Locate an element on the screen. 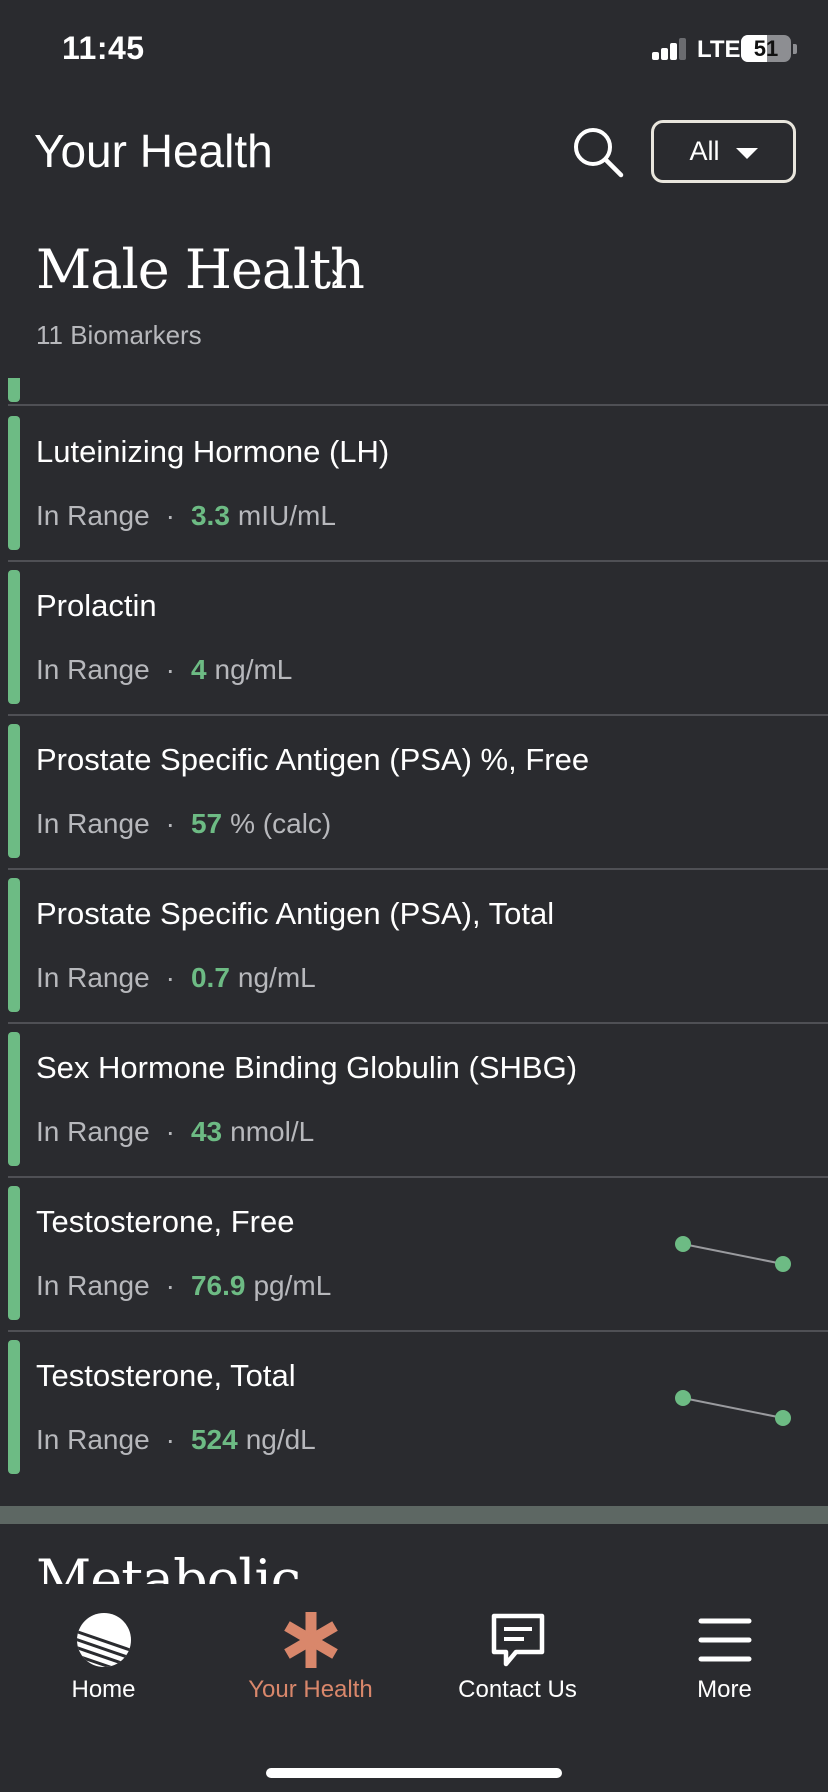  biomarker-name: Testosterone, Free is located at coordinates (165, 1221).